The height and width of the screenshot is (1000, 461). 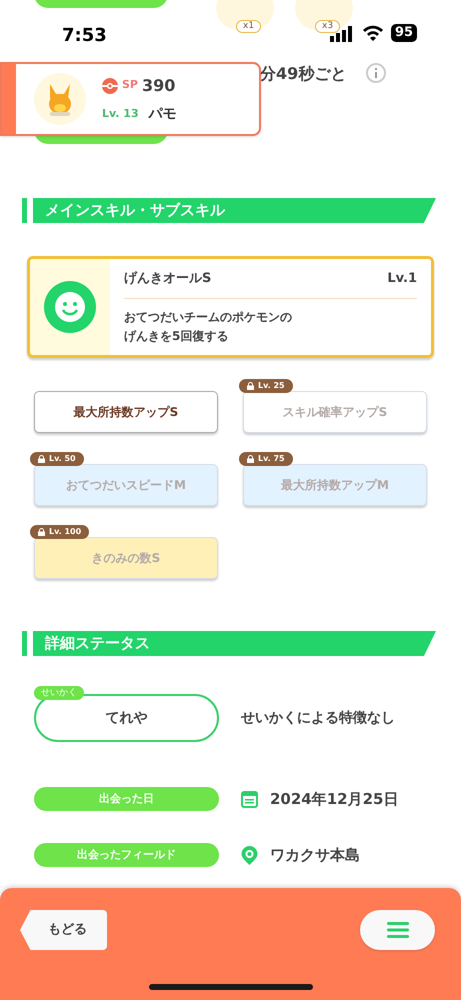 What do you see at coordinates (70, 307) in the screenshot?
I see `smiley-icon` at bounding box center [70, 307].